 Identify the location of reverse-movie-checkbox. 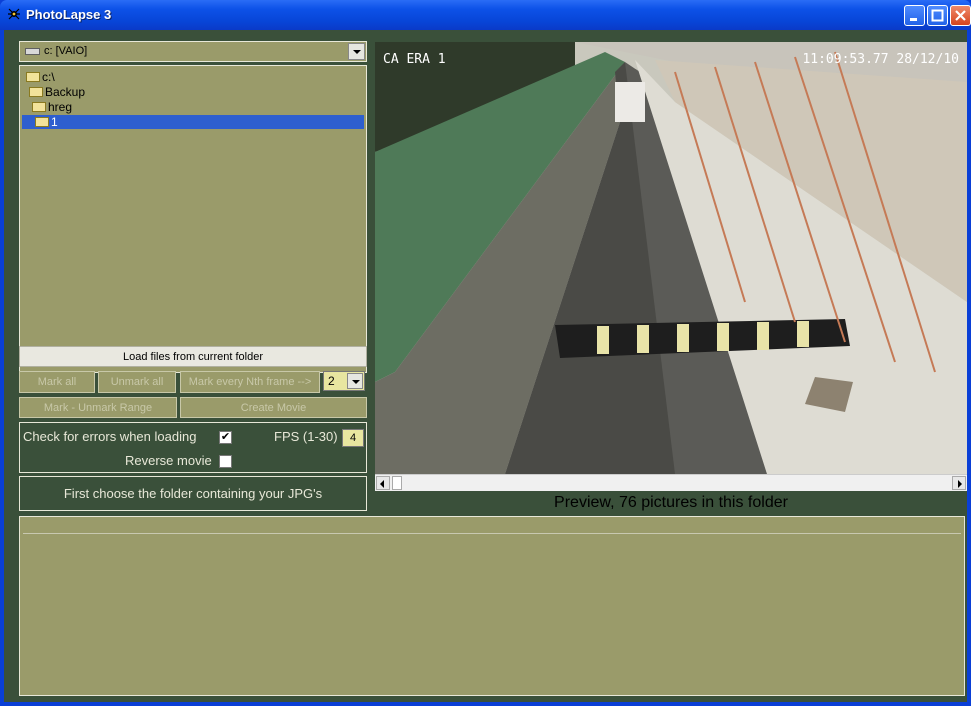
(225, 461).